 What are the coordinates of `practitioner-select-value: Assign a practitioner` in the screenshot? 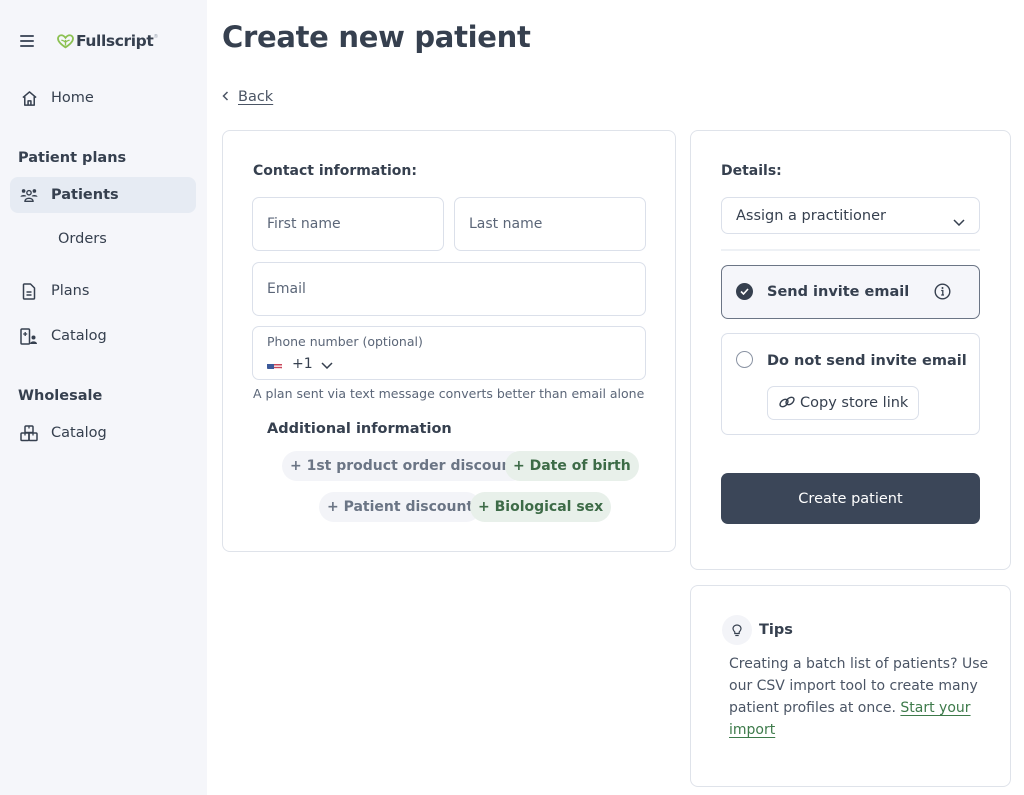 It's located at (811, 216).